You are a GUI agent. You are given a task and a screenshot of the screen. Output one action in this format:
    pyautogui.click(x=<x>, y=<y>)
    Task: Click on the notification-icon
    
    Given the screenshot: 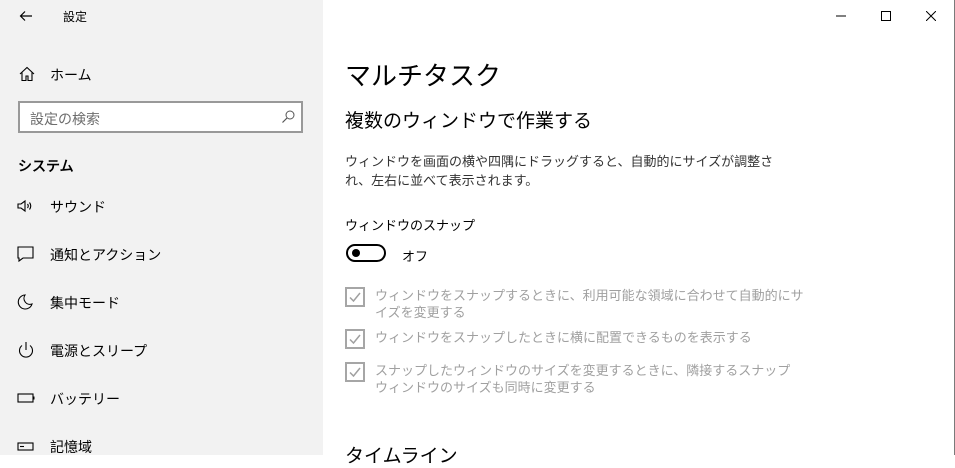 What is the action you would take?
    pyautogui.click(x=25, y=254)
    